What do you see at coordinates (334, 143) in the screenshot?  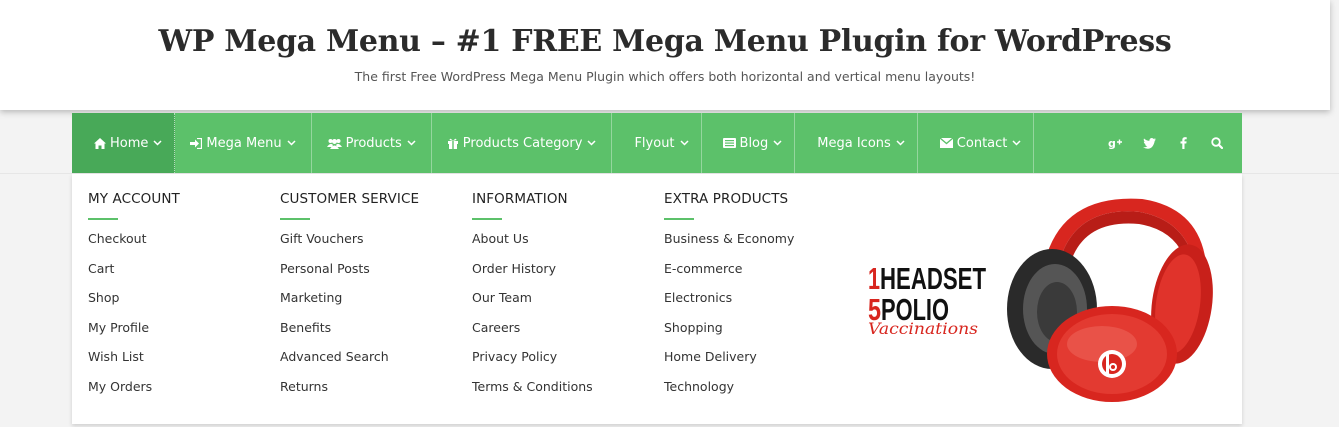 I see `users-icon` at bounding box center [334, 143].